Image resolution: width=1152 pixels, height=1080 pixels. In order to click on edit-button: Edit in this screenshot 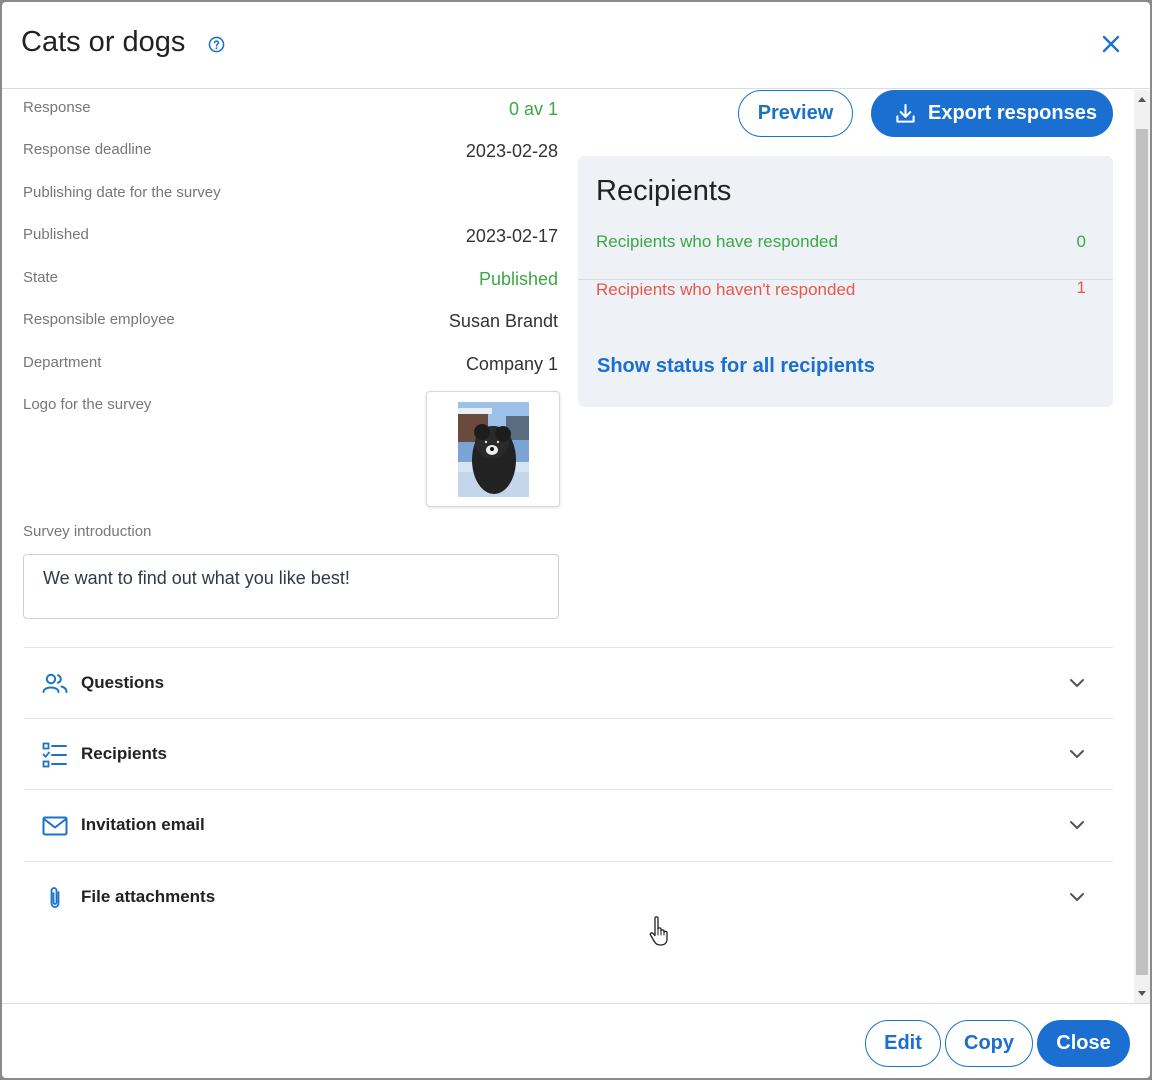, I will do `click(903, 1043)`.